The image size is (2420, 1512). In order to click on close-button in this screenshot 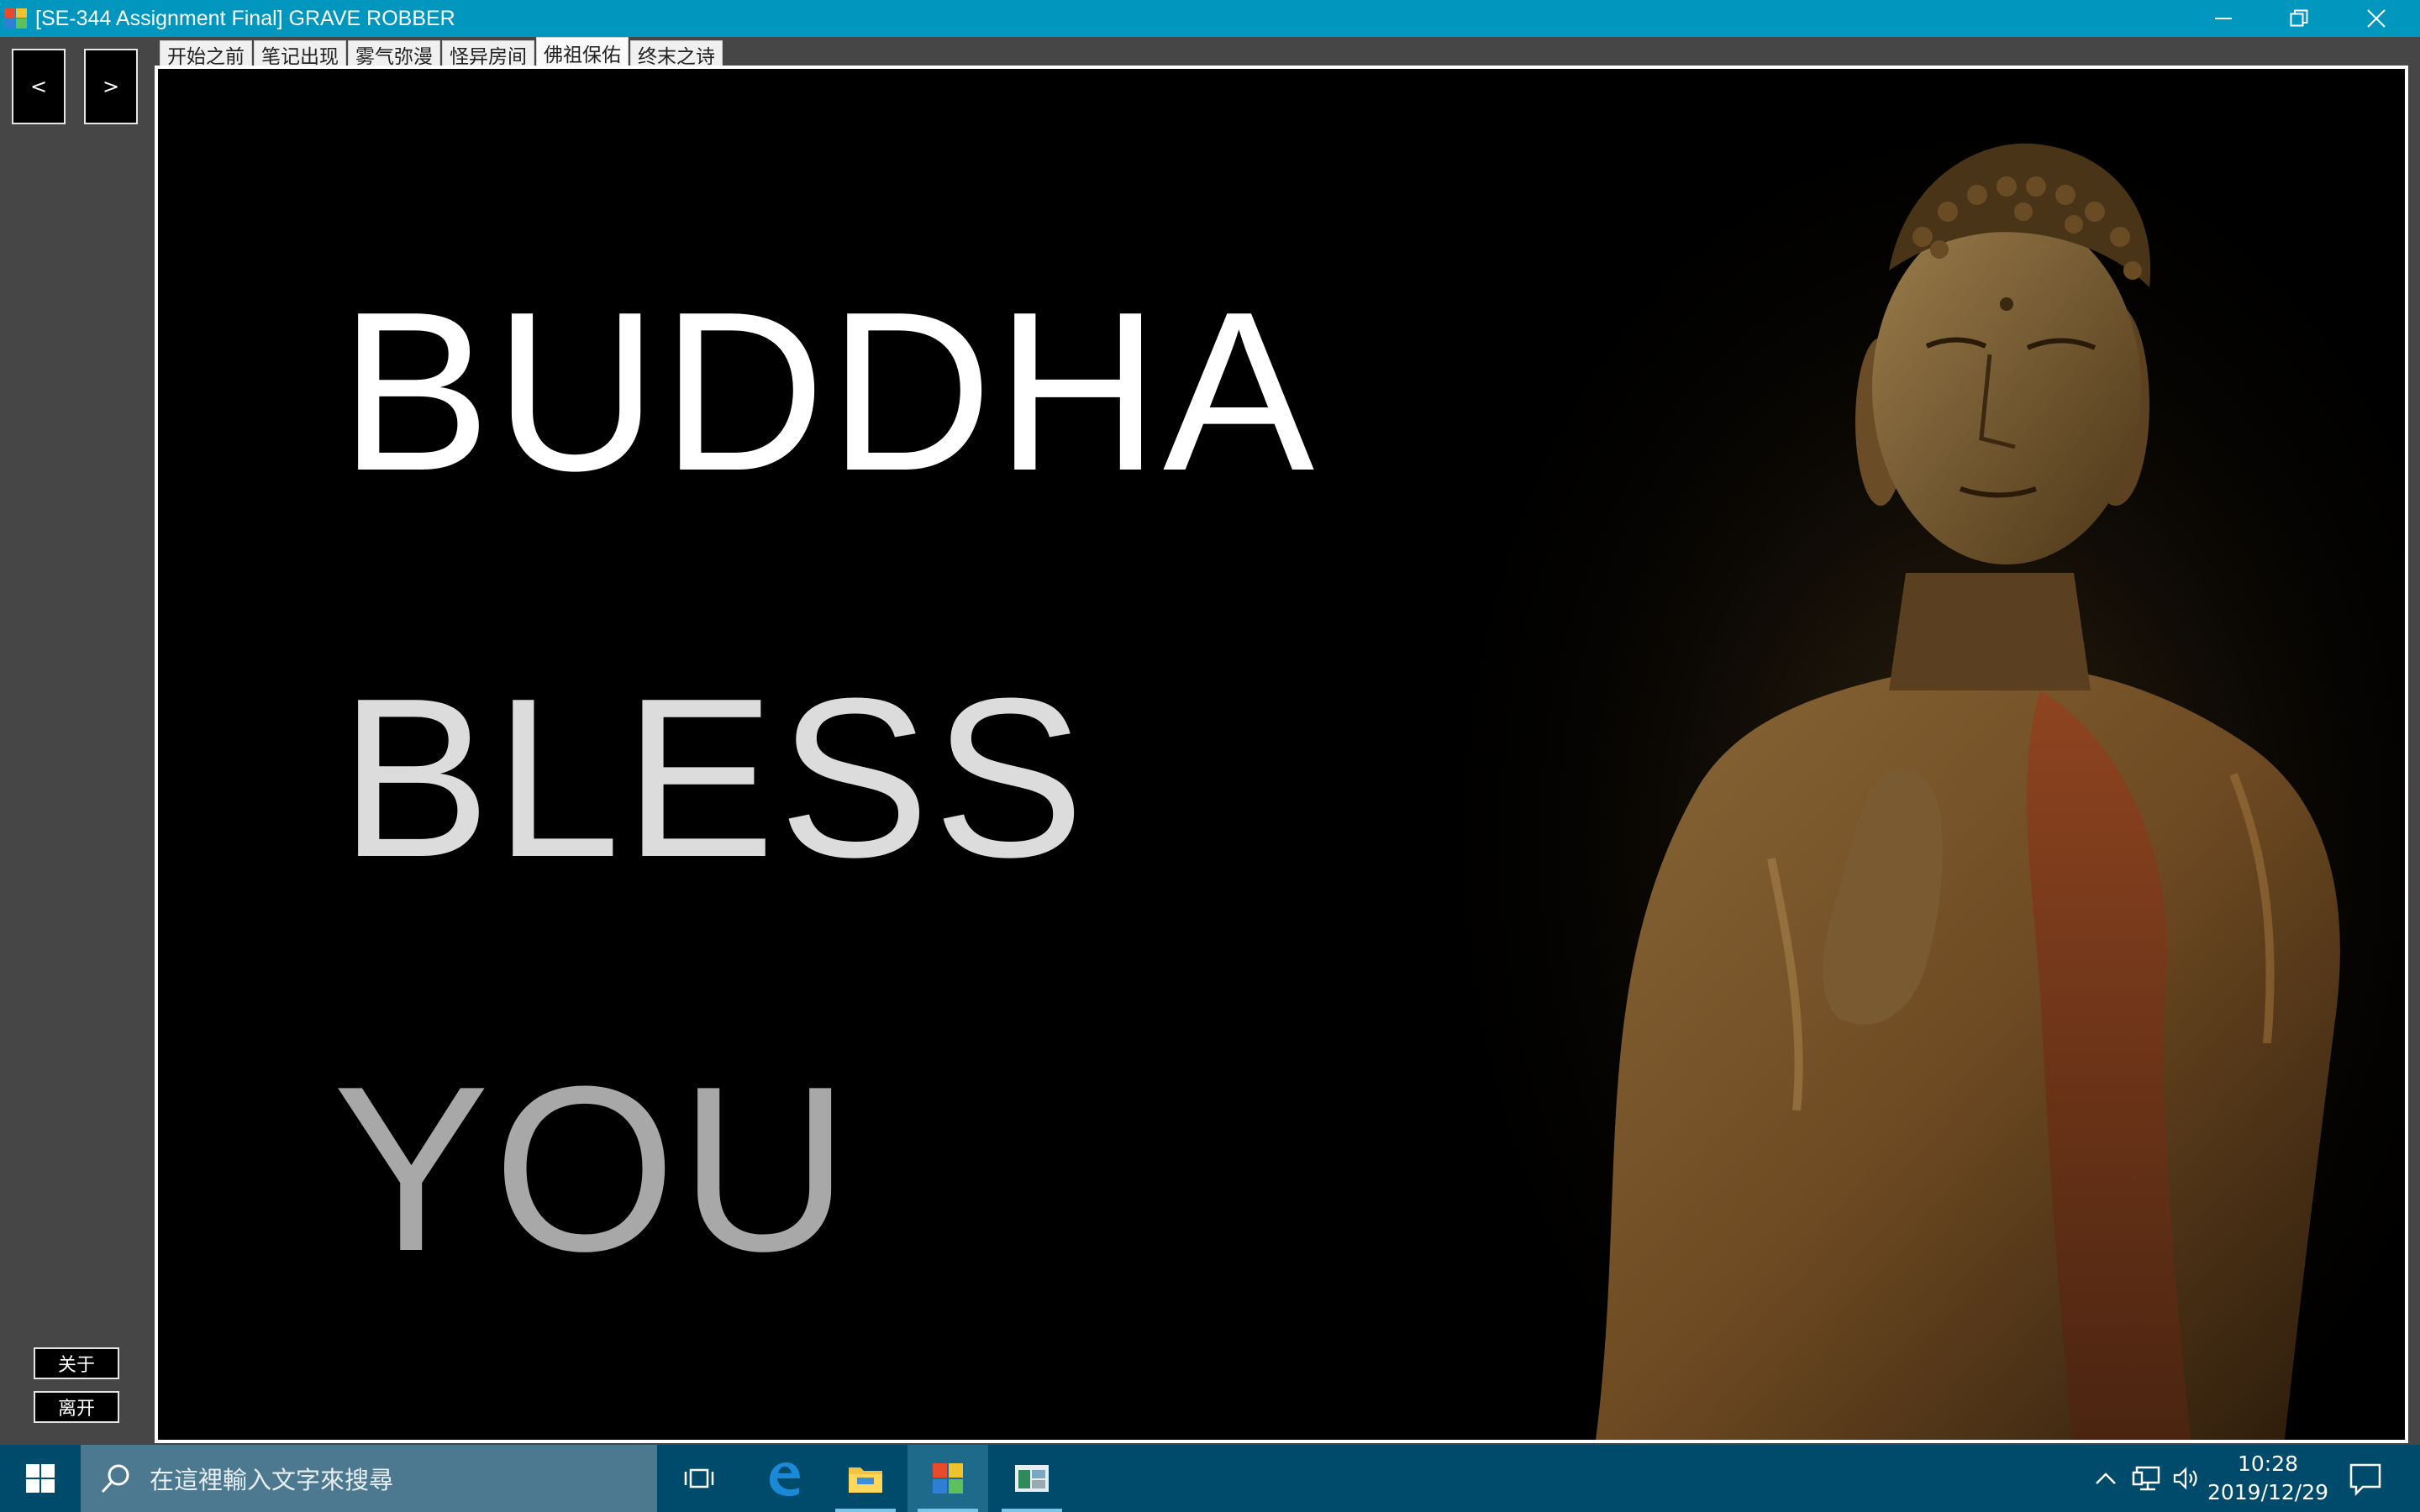, I will do `click(2376, 18)`.